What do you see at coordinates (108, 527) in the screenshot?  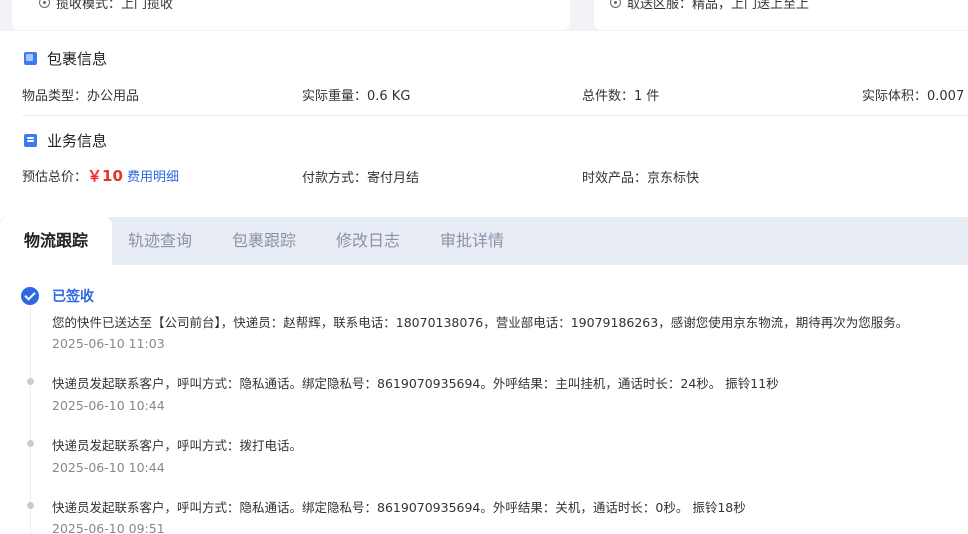 I see `timeline-event-time: 2025-06-10 09:51` at bounding box center [108, 527].